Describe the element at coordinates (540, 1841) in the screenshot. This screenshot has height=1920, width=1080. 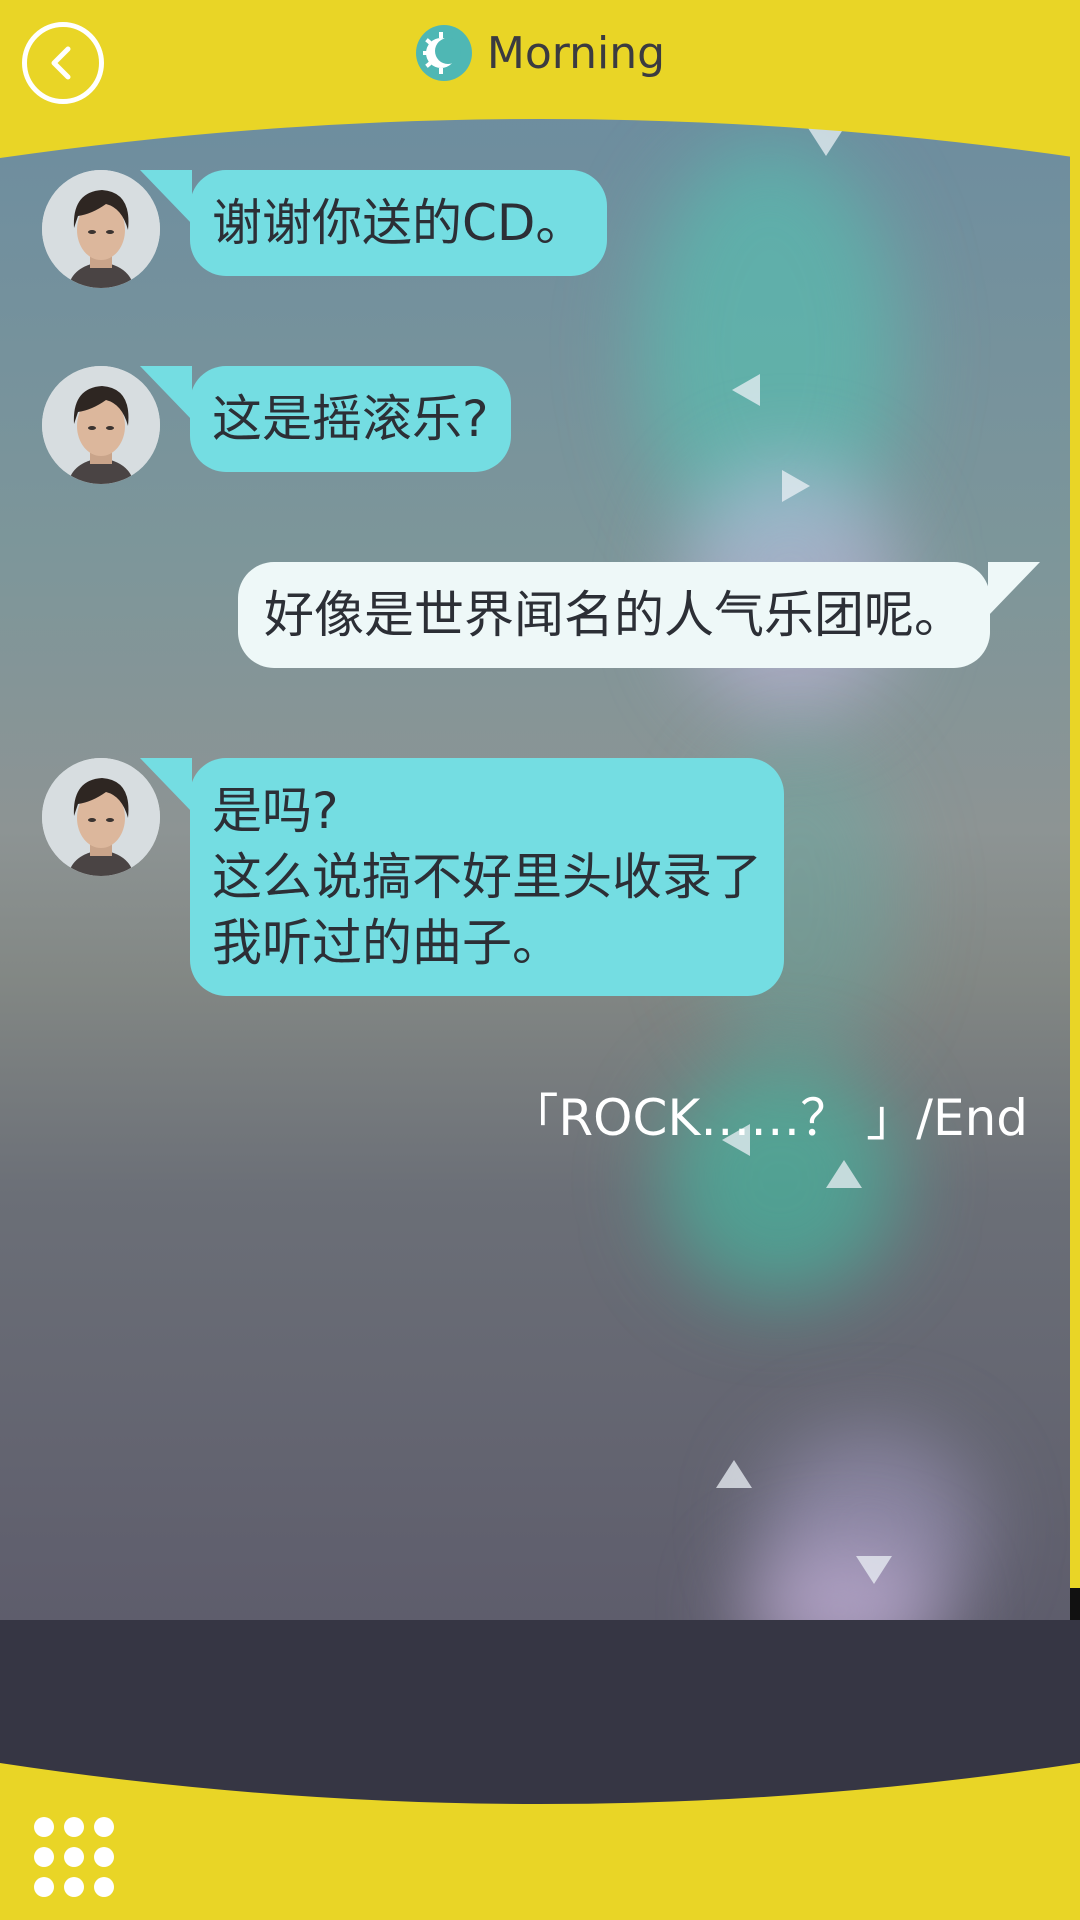
I see `footer-bar` at that location.